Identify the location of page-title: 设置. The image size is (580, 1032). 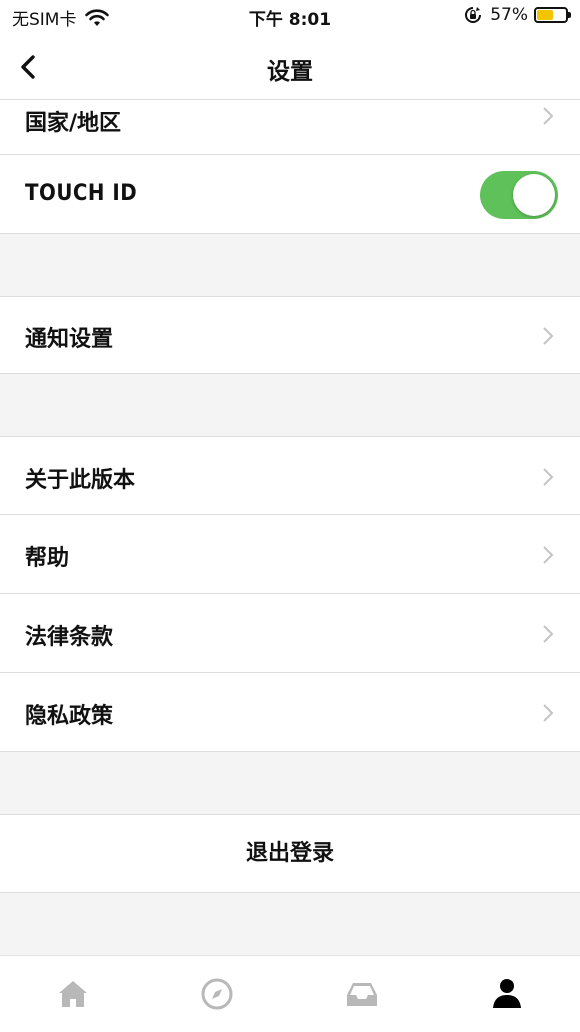
(290, 72).